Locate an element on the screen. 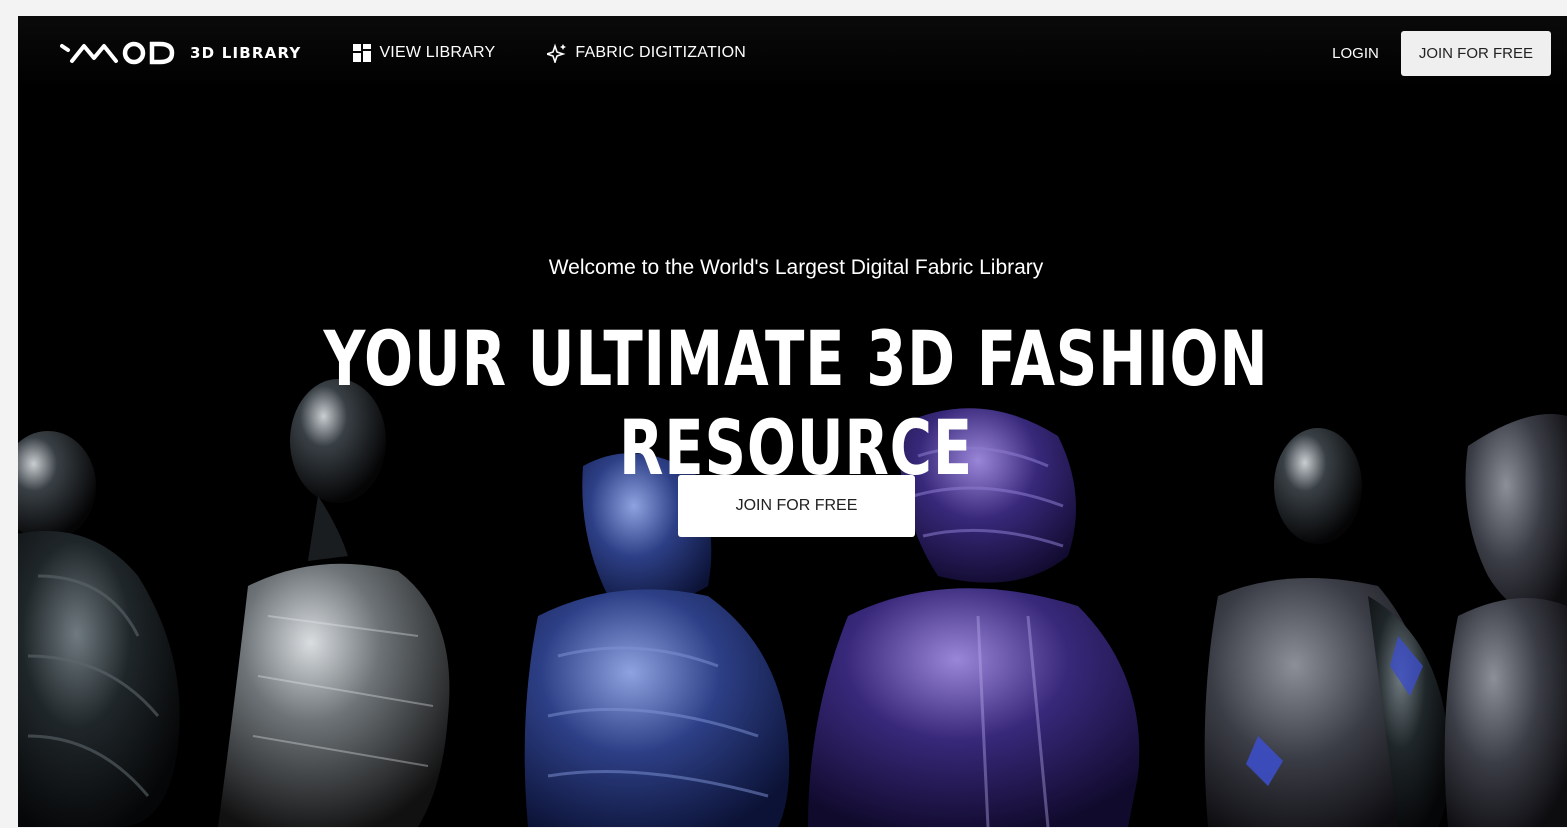  nav-fabric-digitization-label: FABRIC DIGITIZATION is located at coordinates (660, 52).